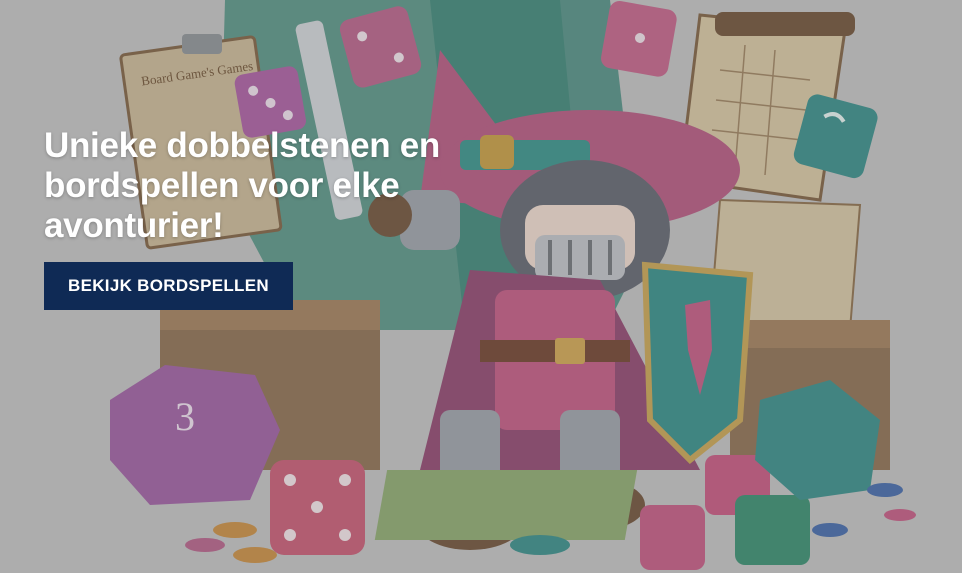 The width and height of the screenshot is (962, 573). What do you see at coordinates (168, 286) in the screenshot?
I see `view-board-games-button: BEKIJK BORDSPELLEN` at bounding box center [168, 286].